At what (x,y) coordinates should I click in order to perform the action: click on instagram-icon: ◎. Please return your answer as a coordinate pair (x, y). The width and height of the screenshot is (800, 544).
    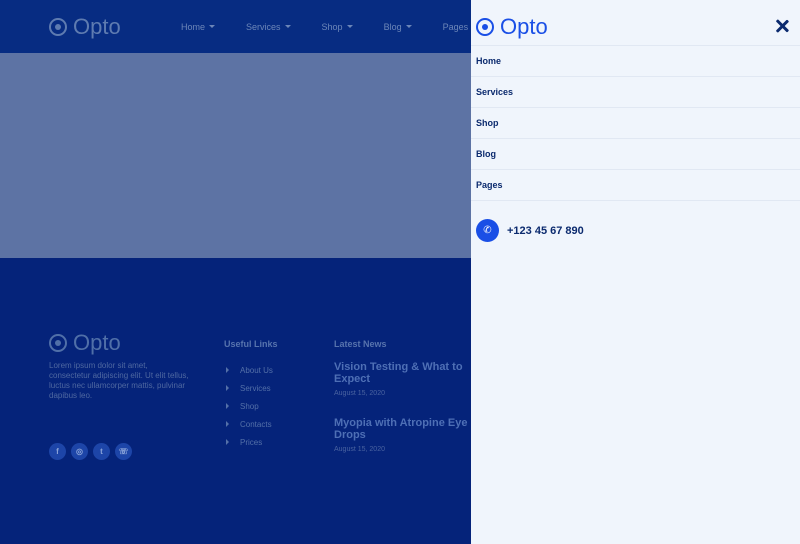
    Looking at the image, I should click on (79, 451).